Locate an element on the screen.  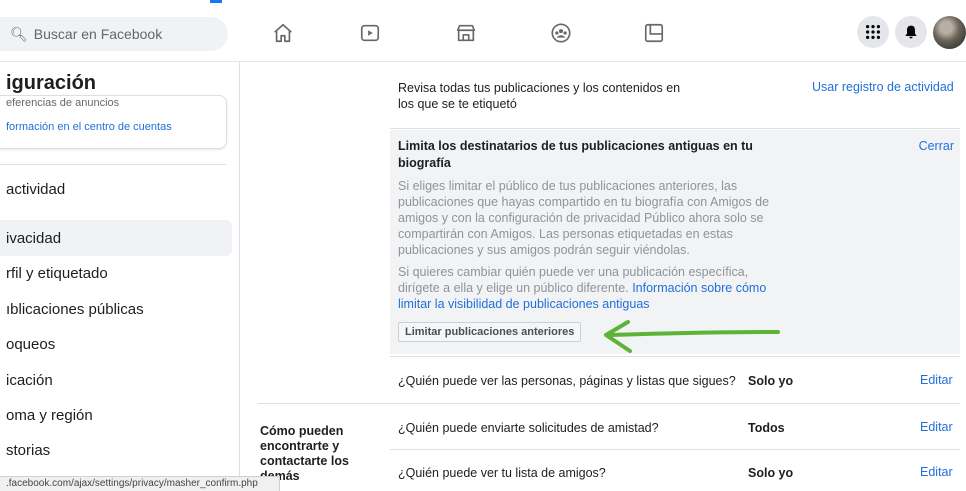
sidebar-item-activity: actividad is located at coordinates (116, 189).